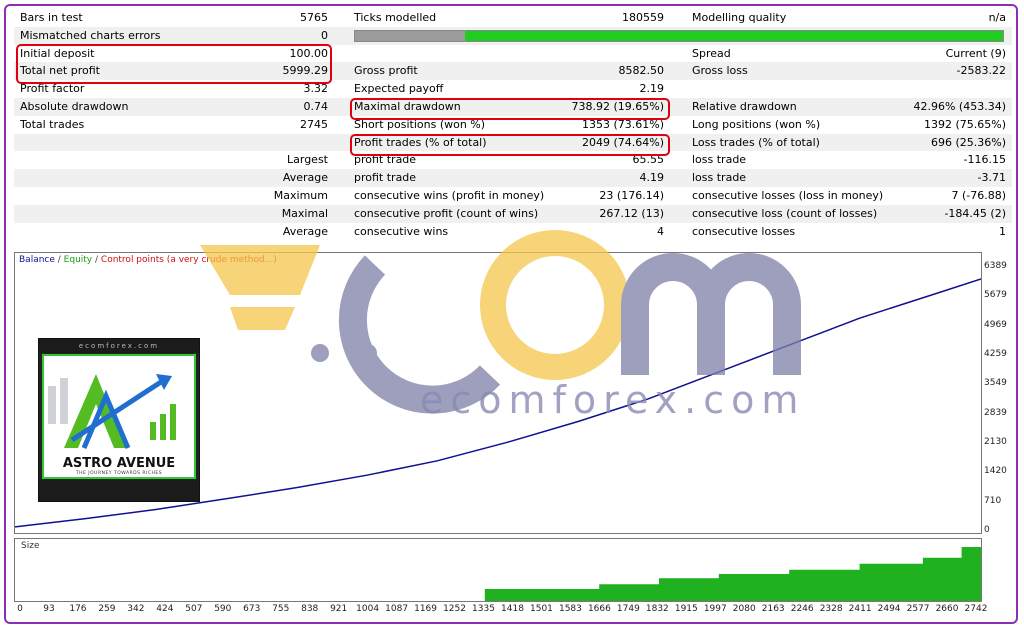  What do you see at coordinates (316, 89) in the screenshot?
I see `col1-value: 3.32` at bounding box center [316, 89].